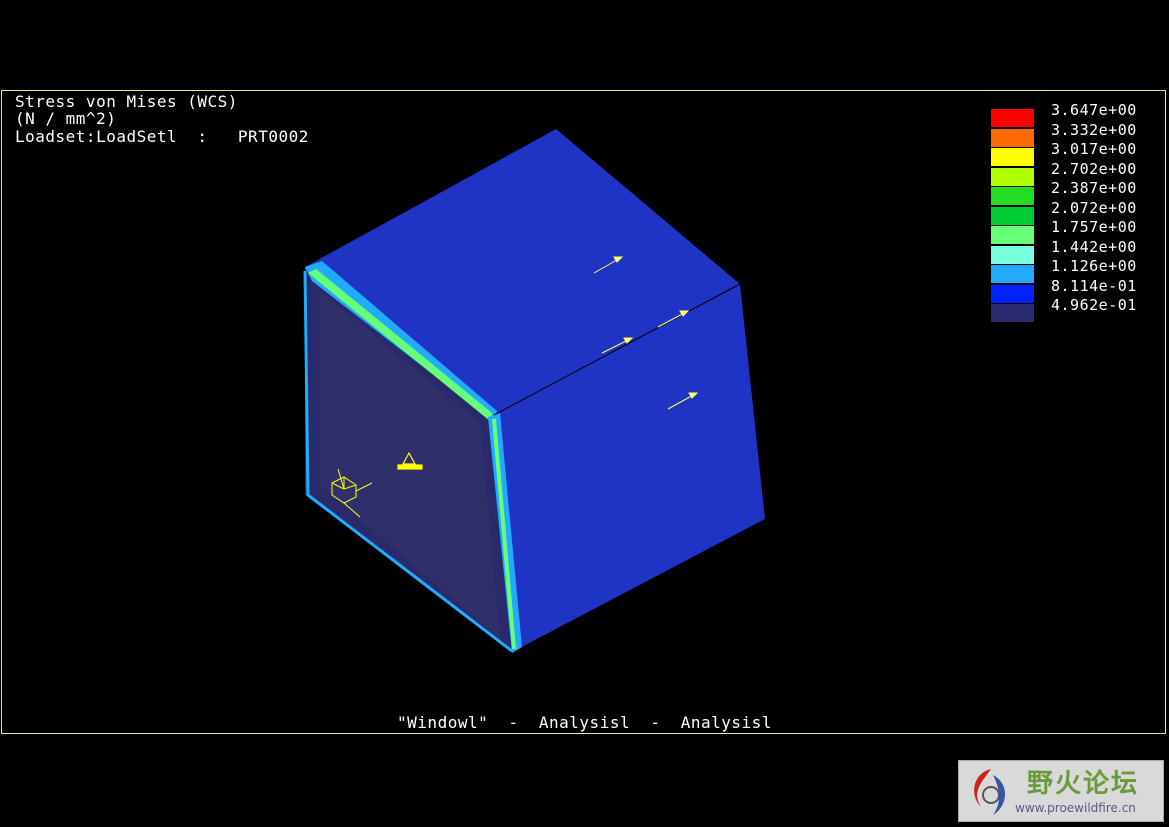 This screenshot has height=827, width=1169. I want to click on watermark-url: www.proewildfire.cn, so click(1075, 808).